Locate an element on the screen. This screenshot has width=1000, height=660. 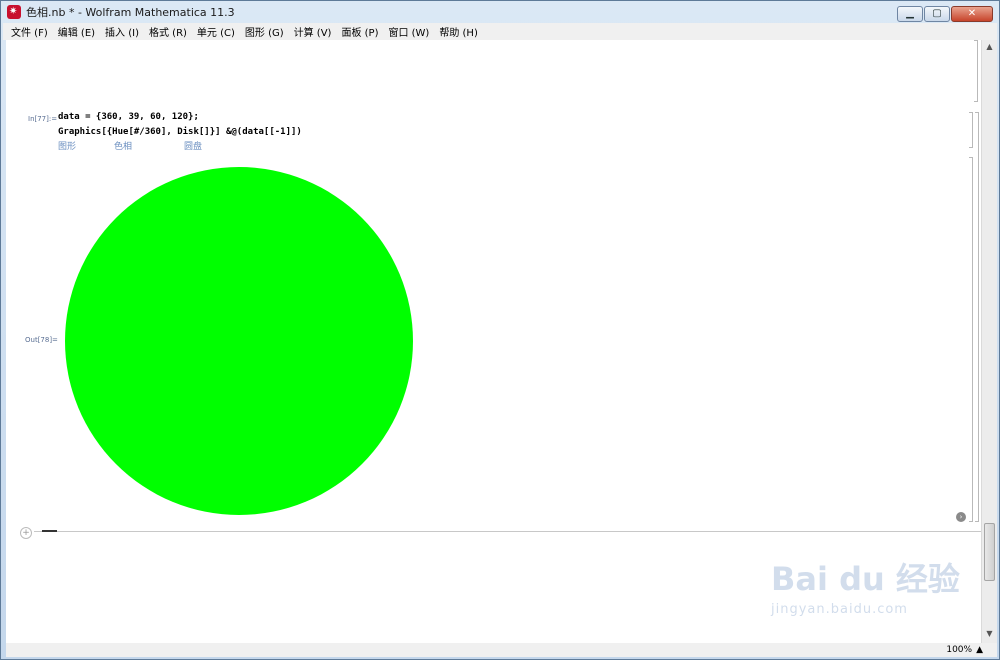
zoom-control: 100% ▲ is located at coordinates (964, 650).